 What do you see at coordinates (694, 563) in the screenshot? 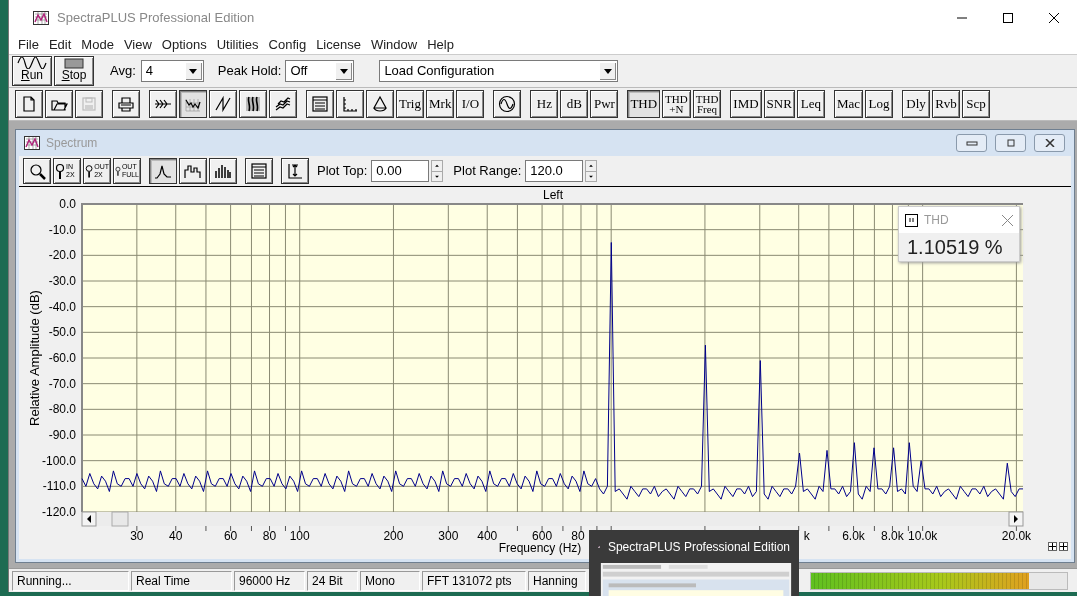
I see `taskbar-preview: SpectraPLUS Professional Edition` at bounding box center [694, 563].